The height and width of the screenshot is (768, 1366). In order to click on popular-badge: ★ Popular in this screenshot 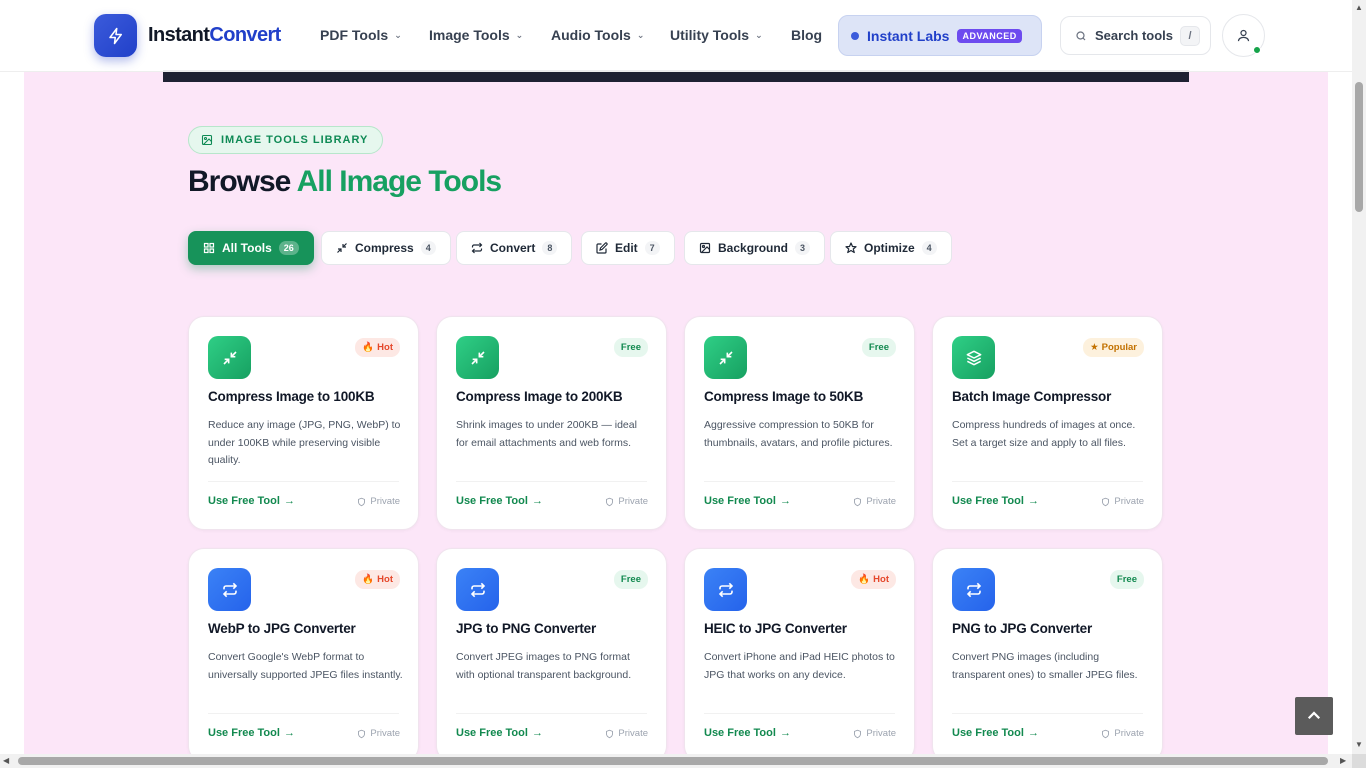, I will do `click(1113, 347)`.